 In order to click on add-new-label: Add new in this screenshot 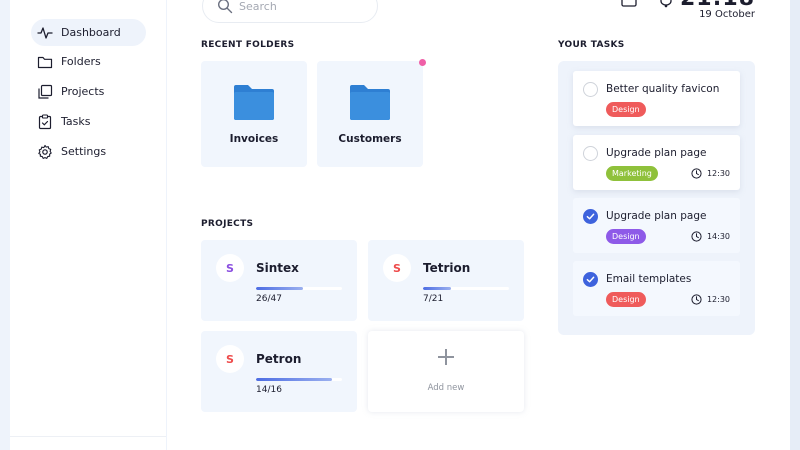, I will do `click(446, 388)`.